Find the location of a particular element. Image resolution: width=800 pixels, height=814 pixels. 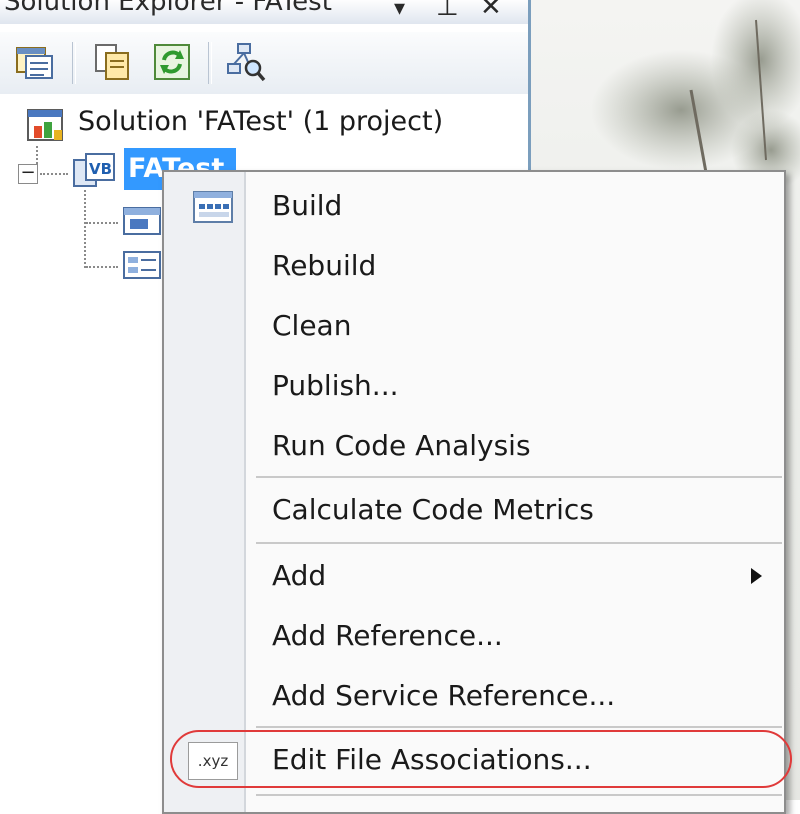

pane-toolbar is located at coordinates (264, 63).